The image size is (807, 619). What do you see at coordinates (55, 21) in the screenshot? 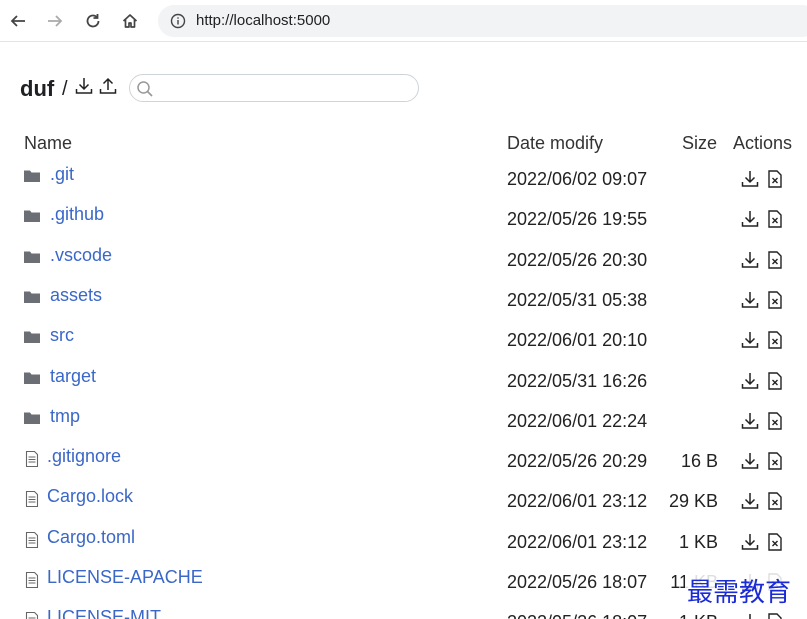
I see `forward-arrow-icon` at bounding box center [55, 21].